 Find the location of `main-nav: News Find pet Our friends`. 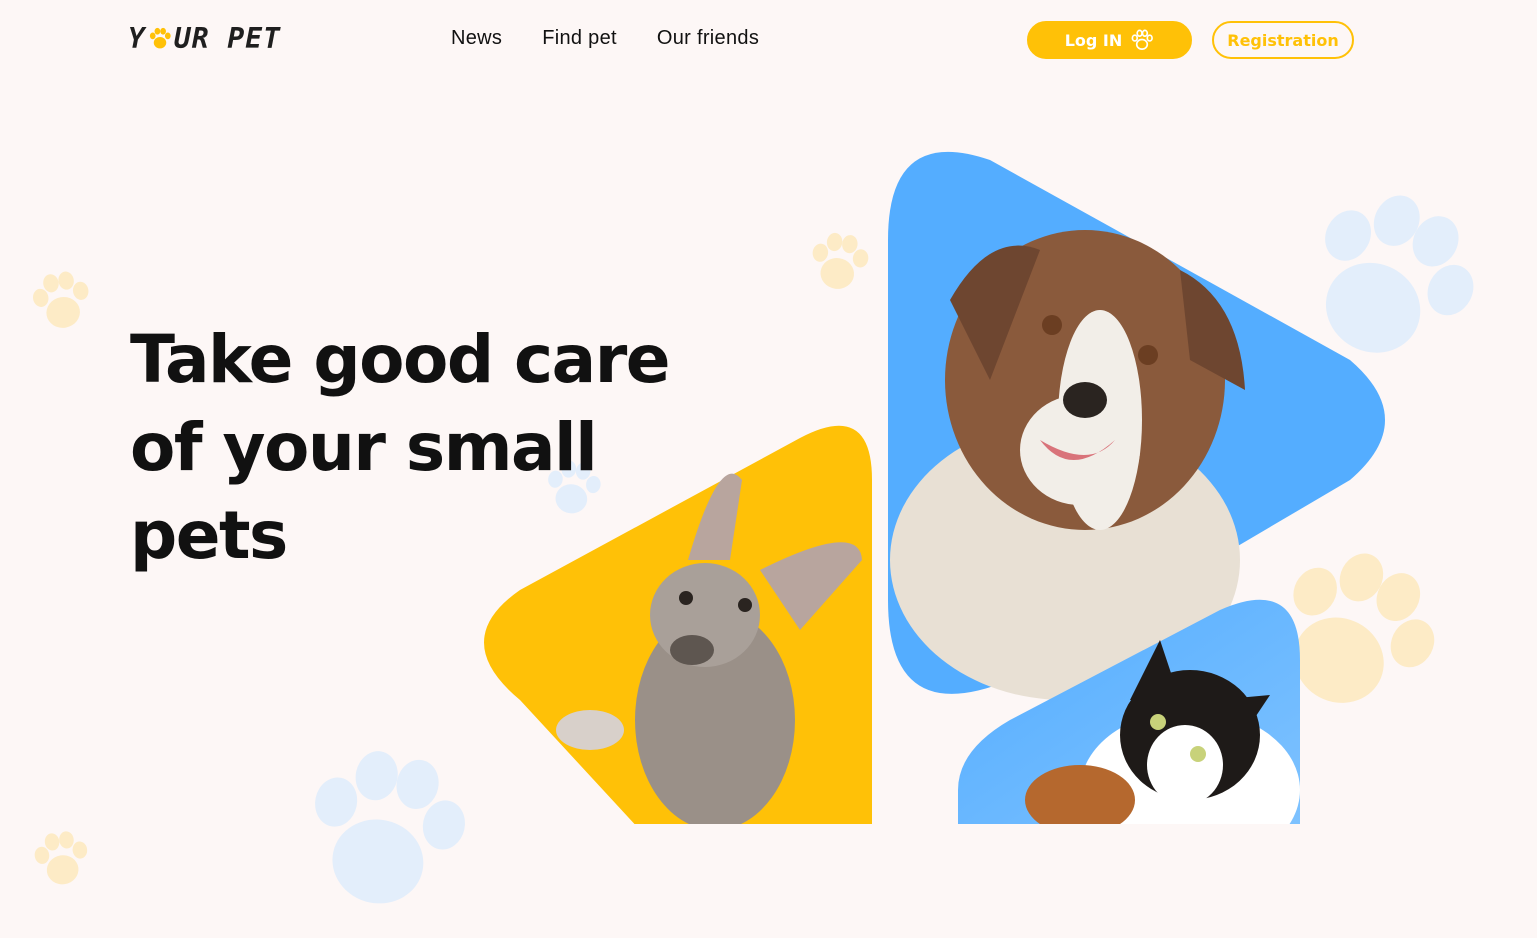

main-nav: News Find pet Our friends is located at coordinates (605, 38).